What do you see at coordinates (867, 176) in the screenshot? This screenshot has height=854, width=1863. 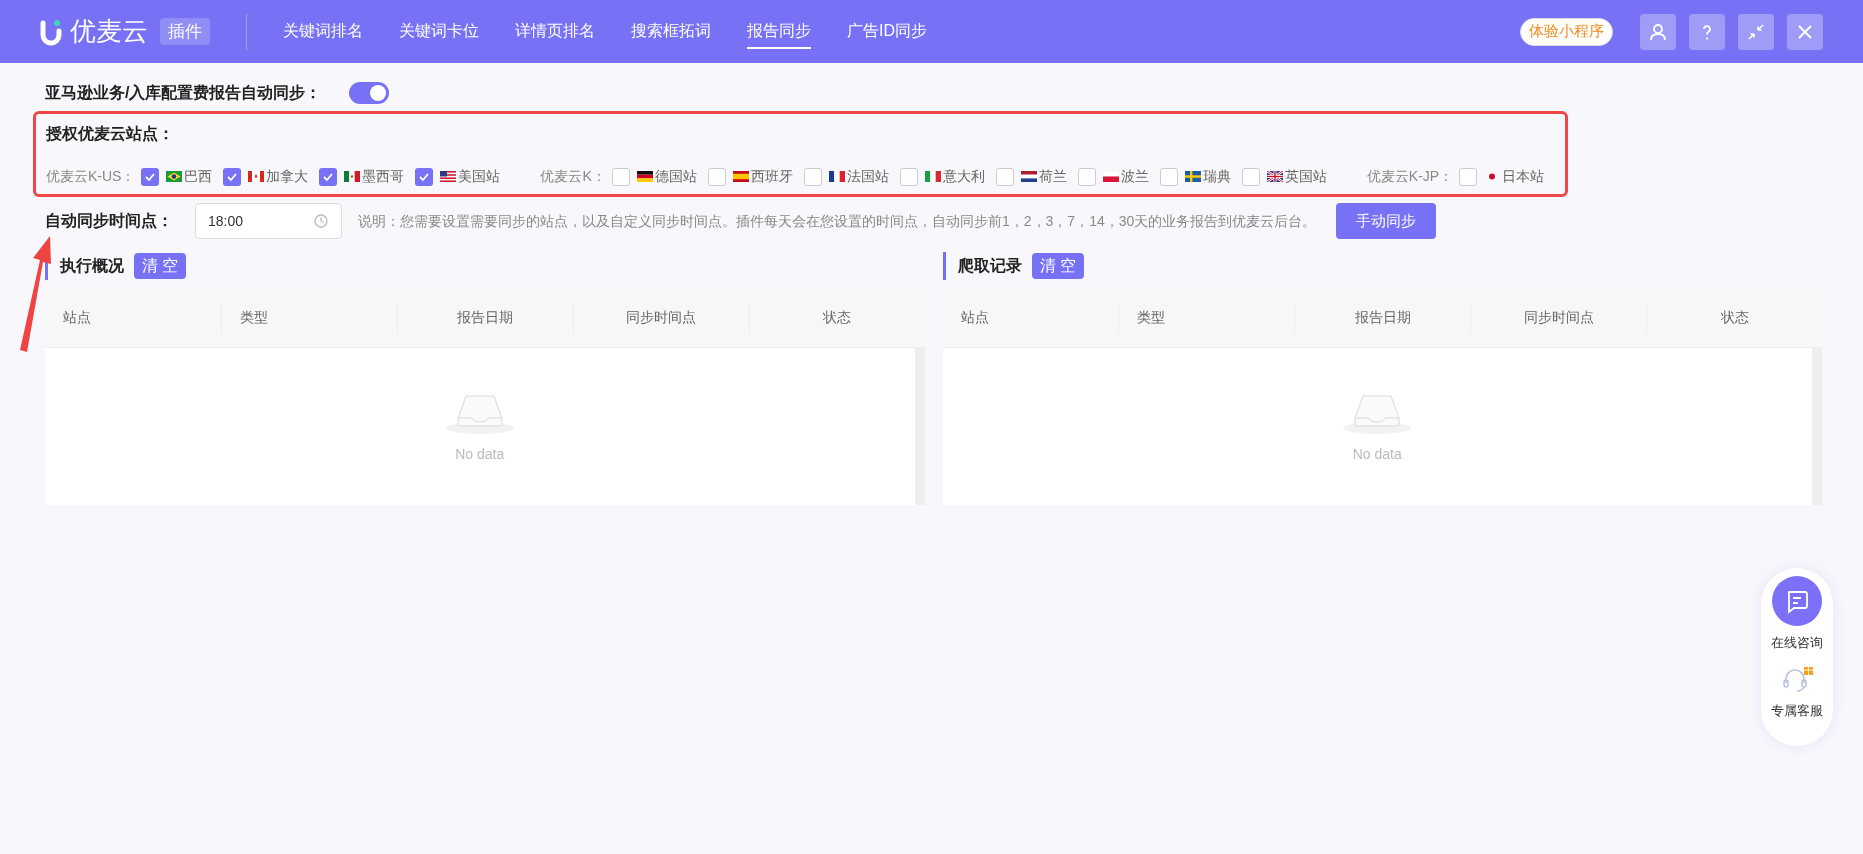 I see `site-label: 法国站` at bounding box center [867, 176].